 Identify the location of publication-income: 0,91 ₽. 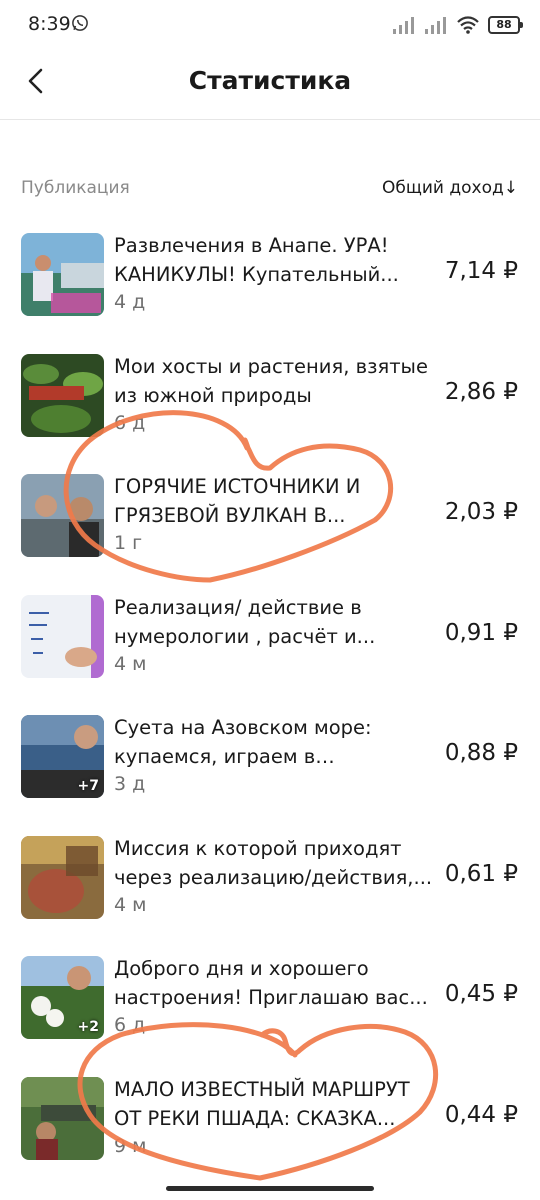
(481, 632).